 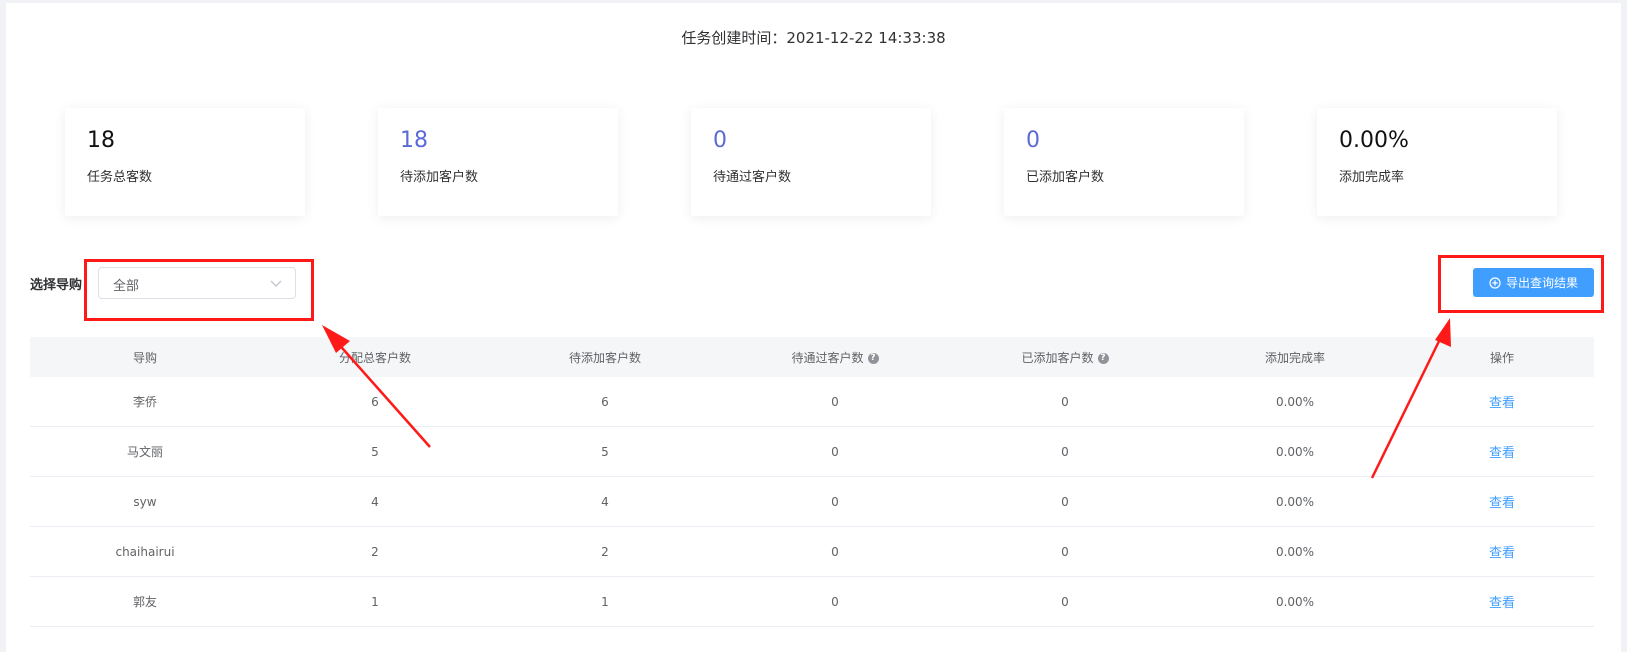 I want to click on export-results-label: 导出查询结果, so click(x=1541, y=283).